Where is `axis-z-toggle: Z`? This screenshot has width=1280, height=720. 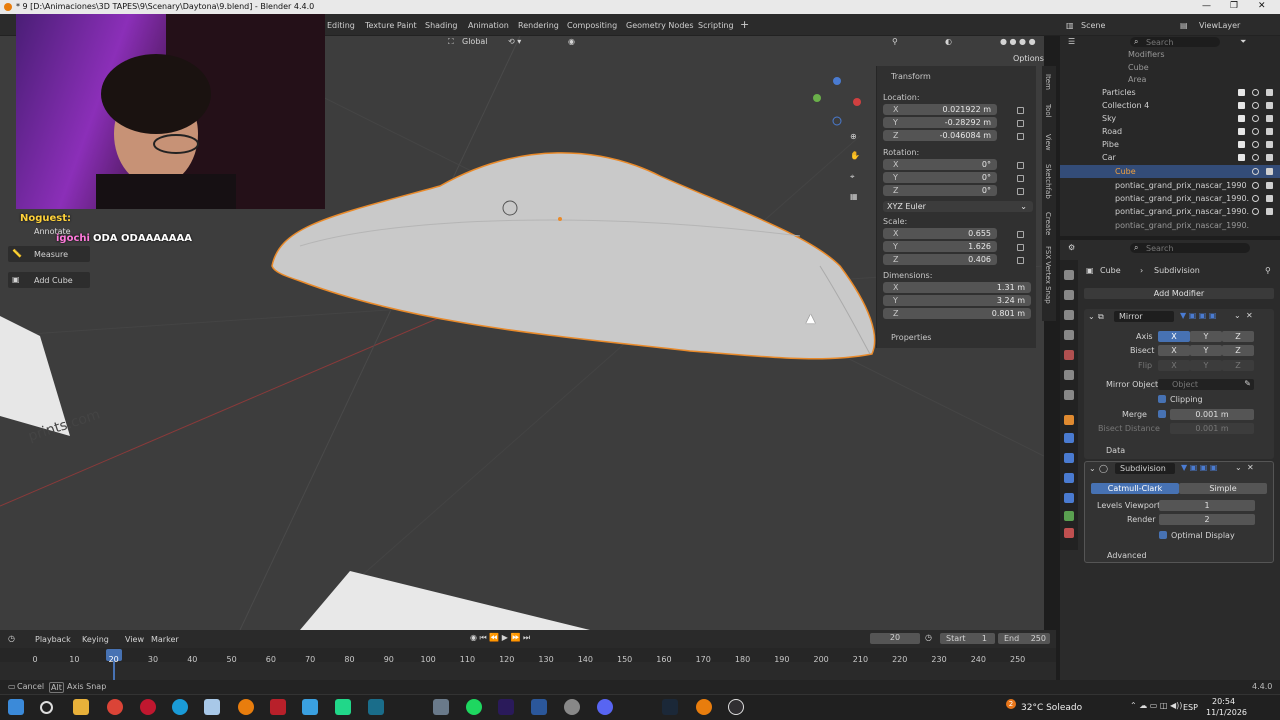
axis-z-toggle: Z is located at coordinates (1238, 336).